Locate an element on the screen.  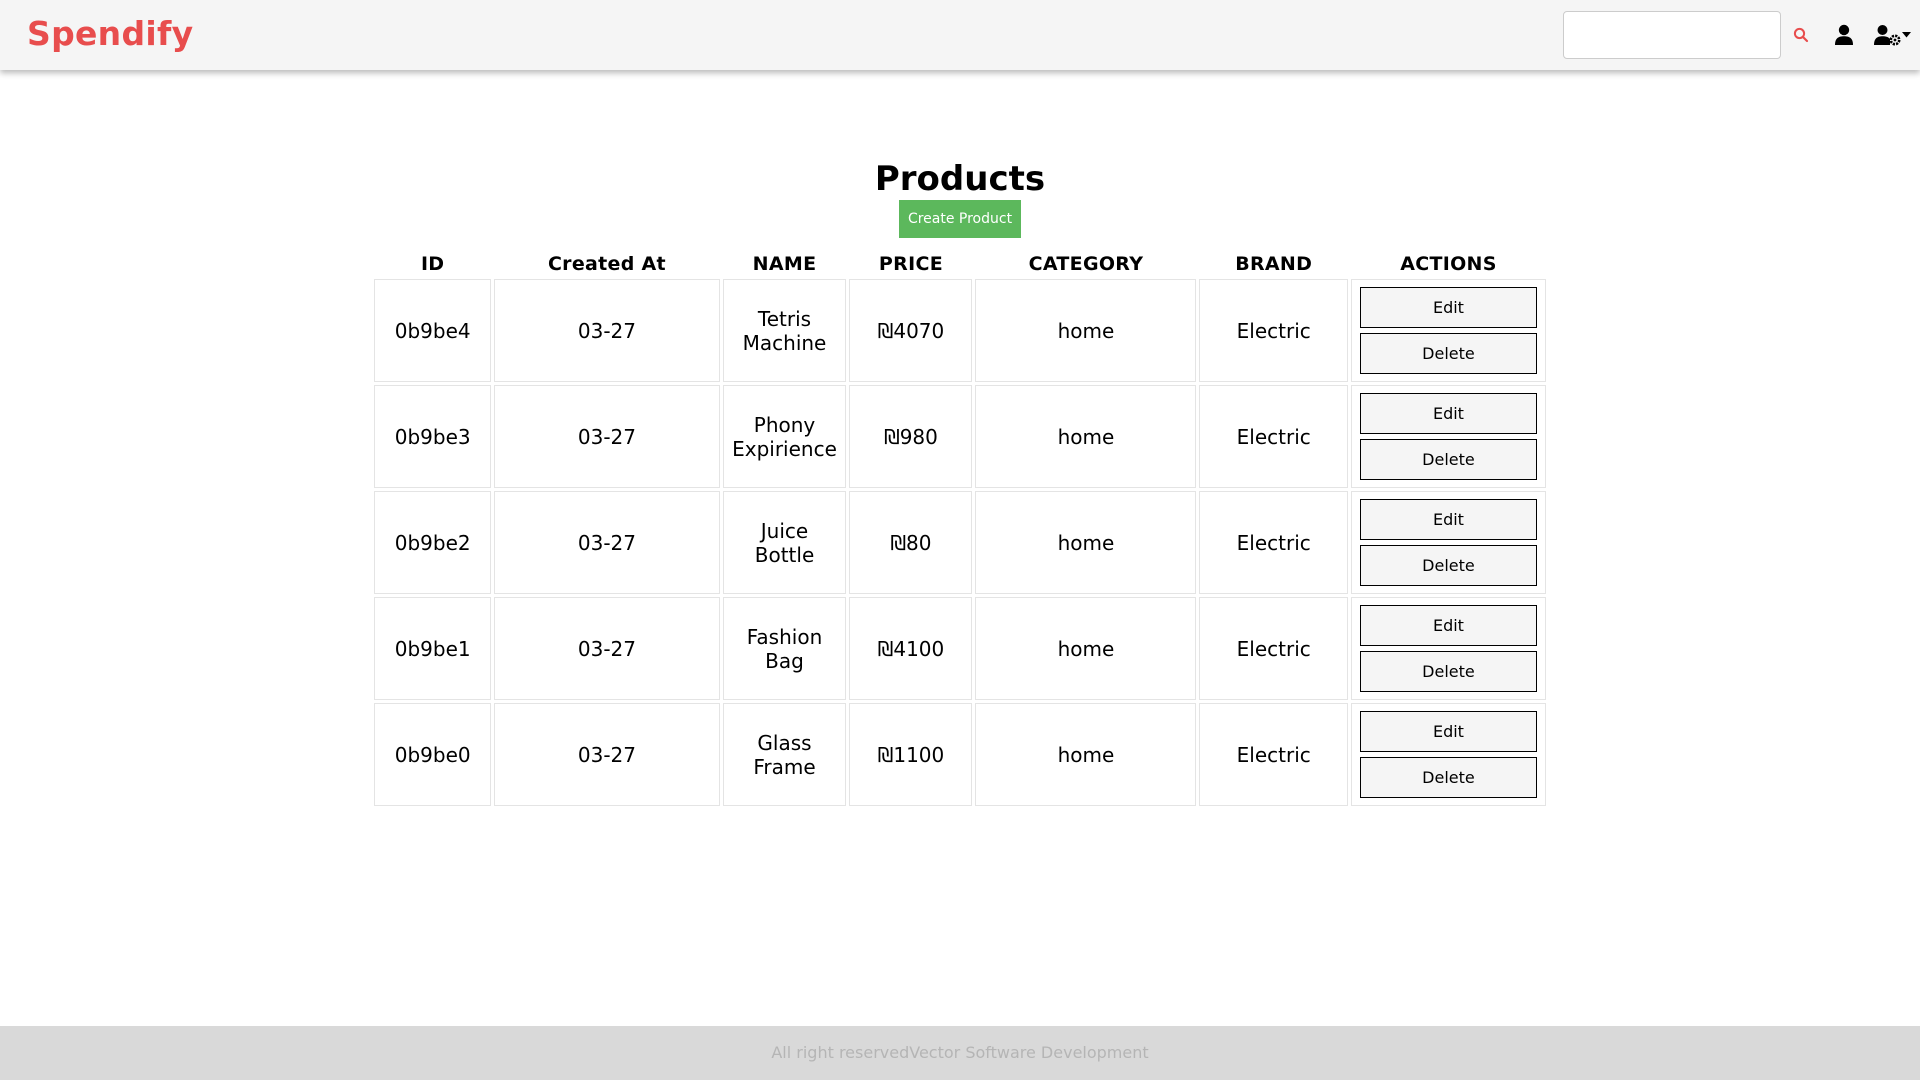
search-icon is located at coordinates (1801, 35).